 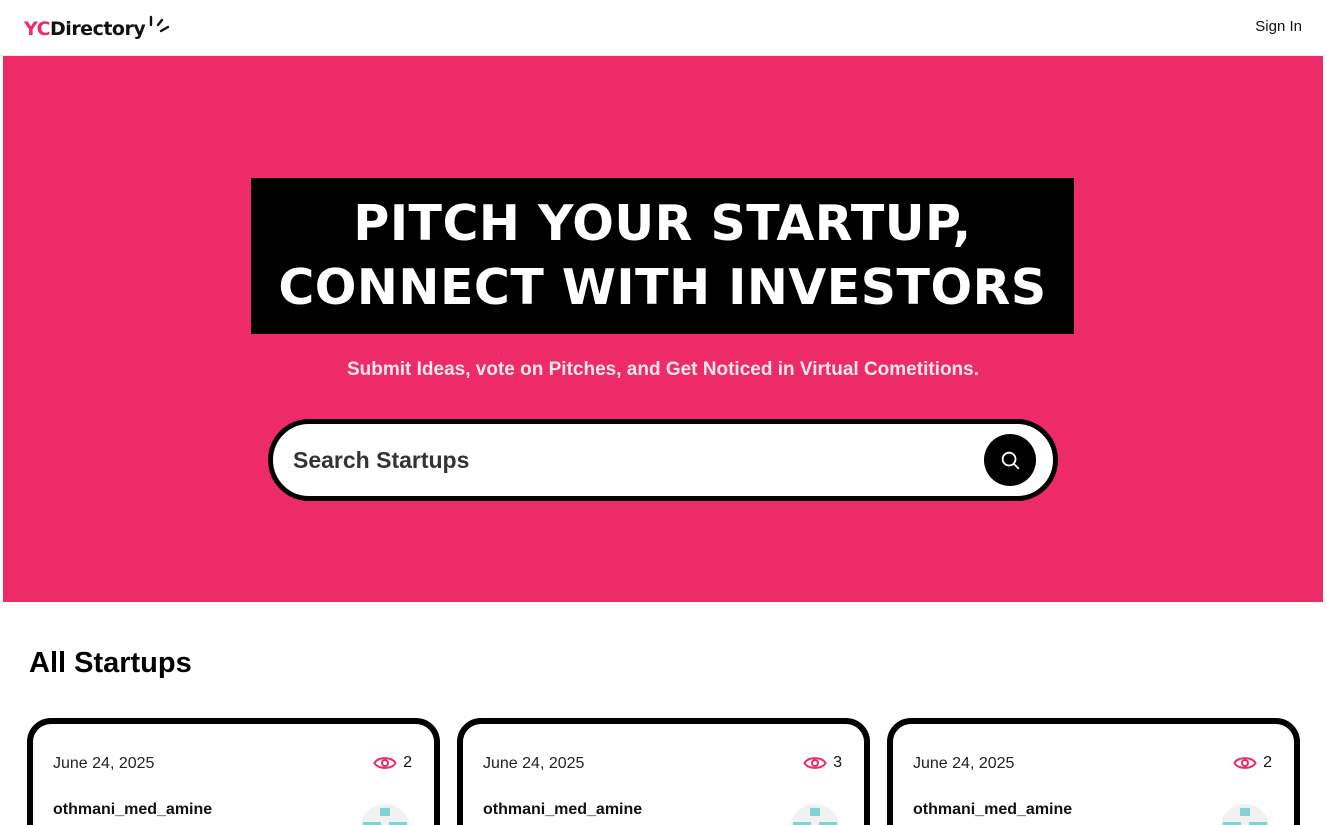 I want to click on headline-line-2: CONNECT WITH INVESTORS, so click(x=662, y=287).